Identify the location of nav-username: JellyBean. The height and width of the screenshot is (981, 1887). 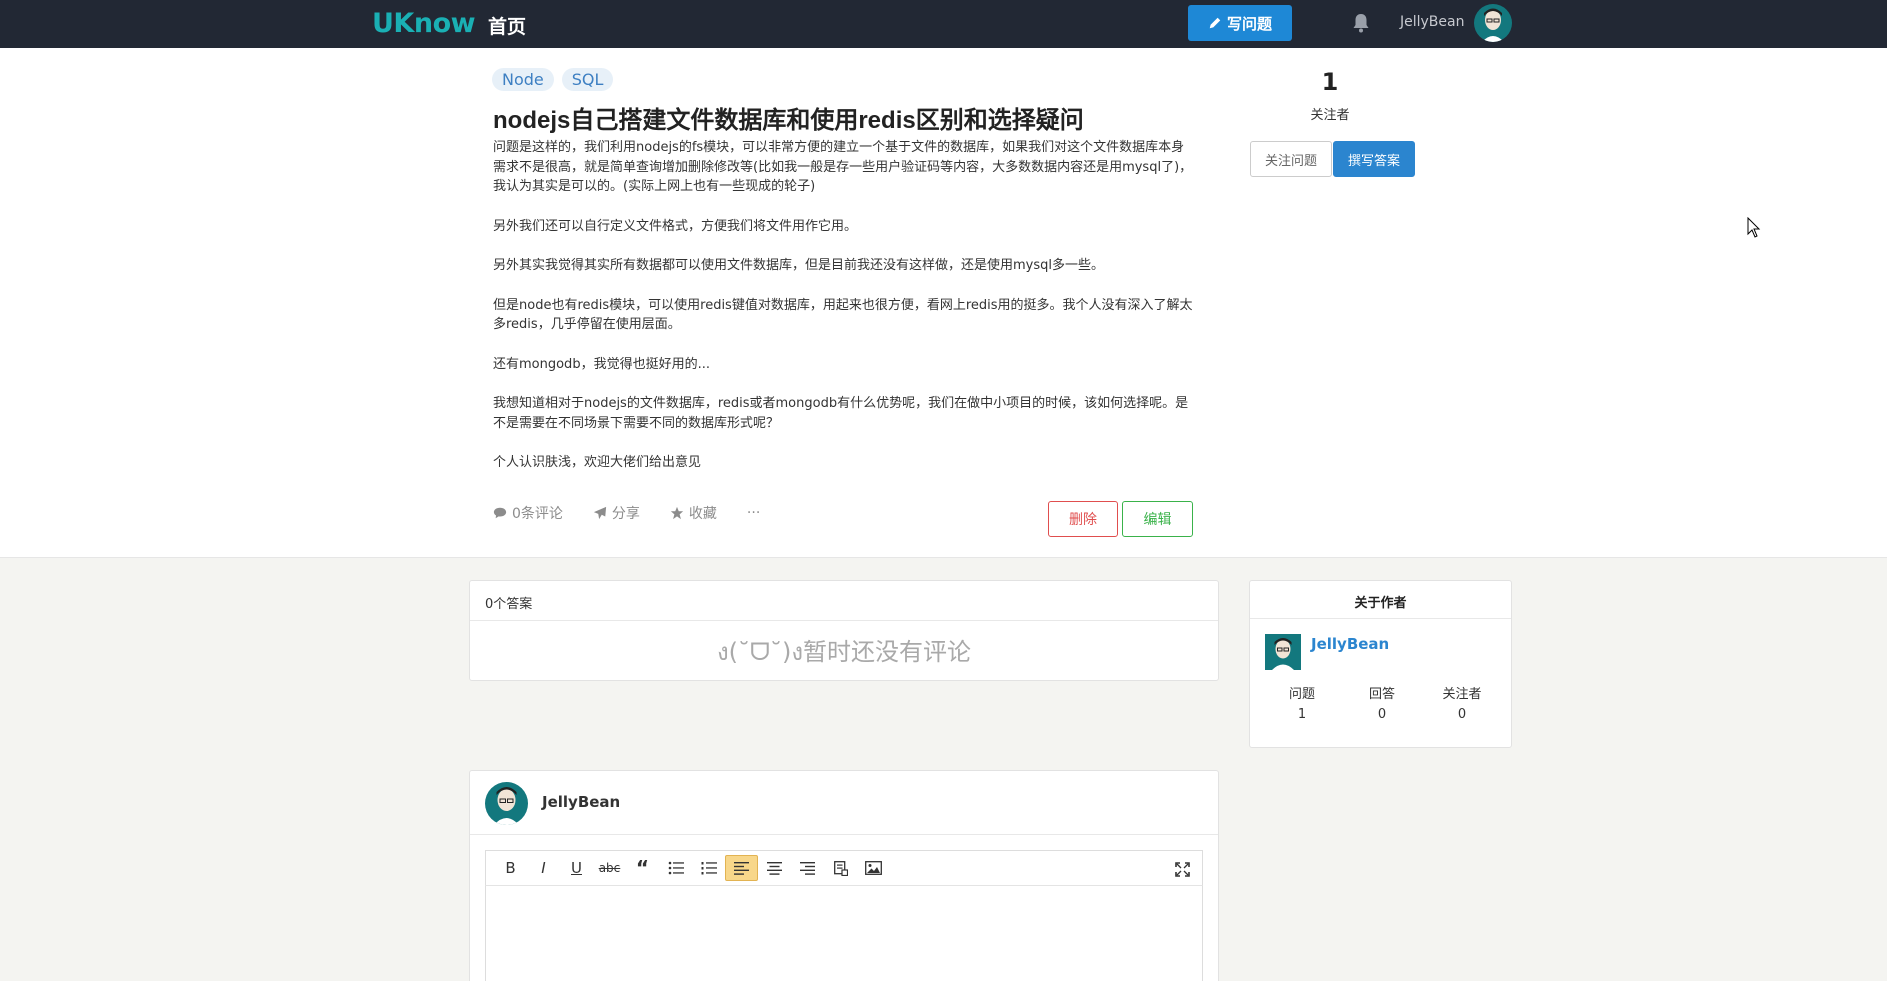
(1432, 22).